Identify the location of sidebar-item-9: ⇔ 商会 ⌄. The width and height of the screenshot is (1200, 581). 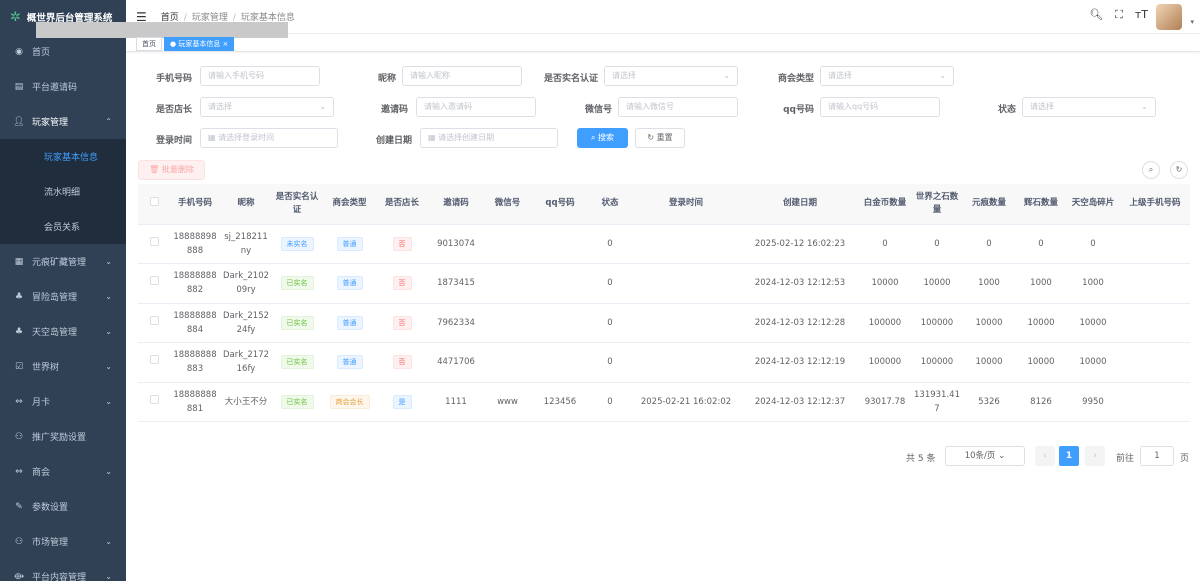
(63, 471).